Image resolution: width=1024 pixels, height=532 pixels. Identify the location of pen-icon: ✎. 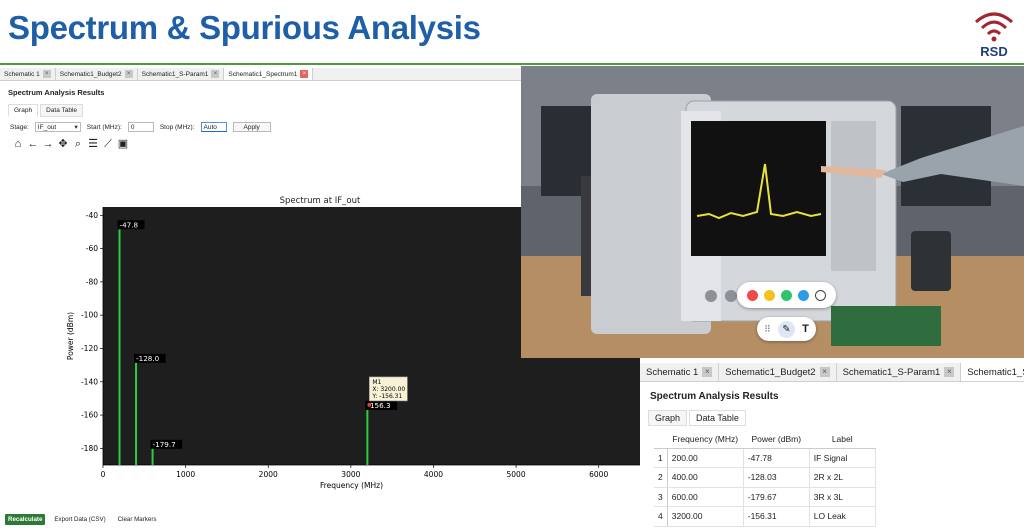
(786, 329).